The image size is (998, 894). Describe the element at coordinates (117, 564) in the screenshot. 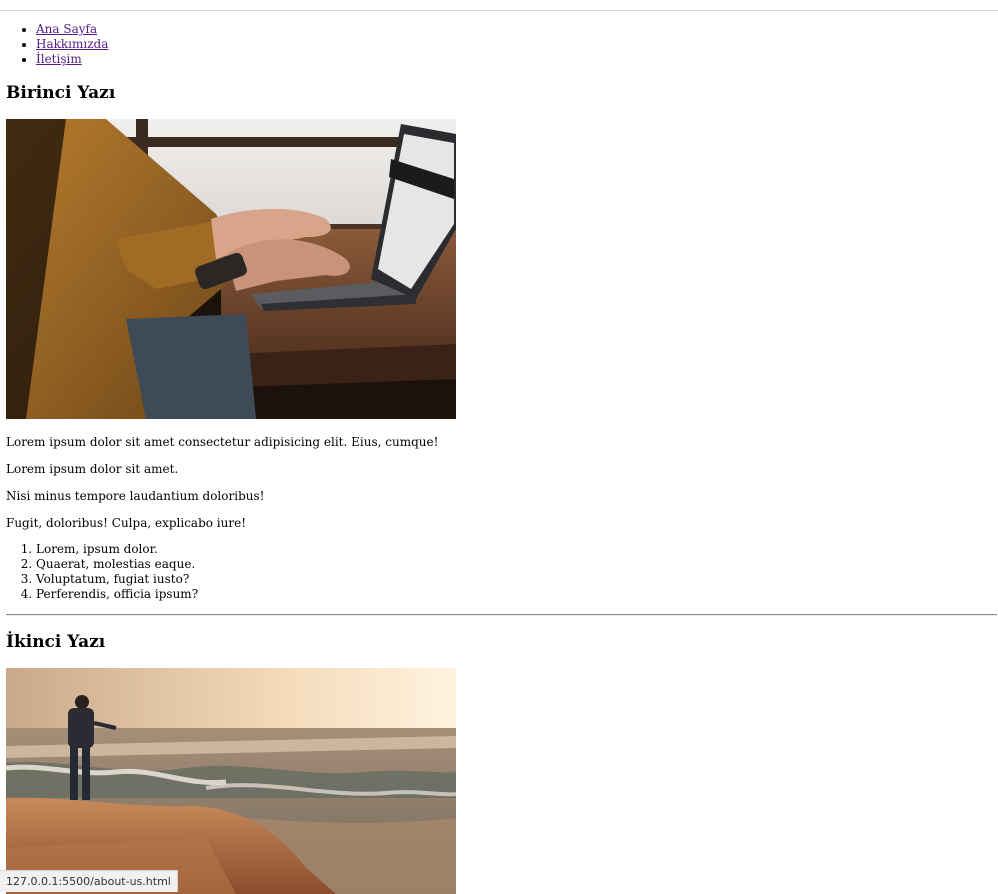

I see `list-item: Quaerat, molestias eaque.` at that location.